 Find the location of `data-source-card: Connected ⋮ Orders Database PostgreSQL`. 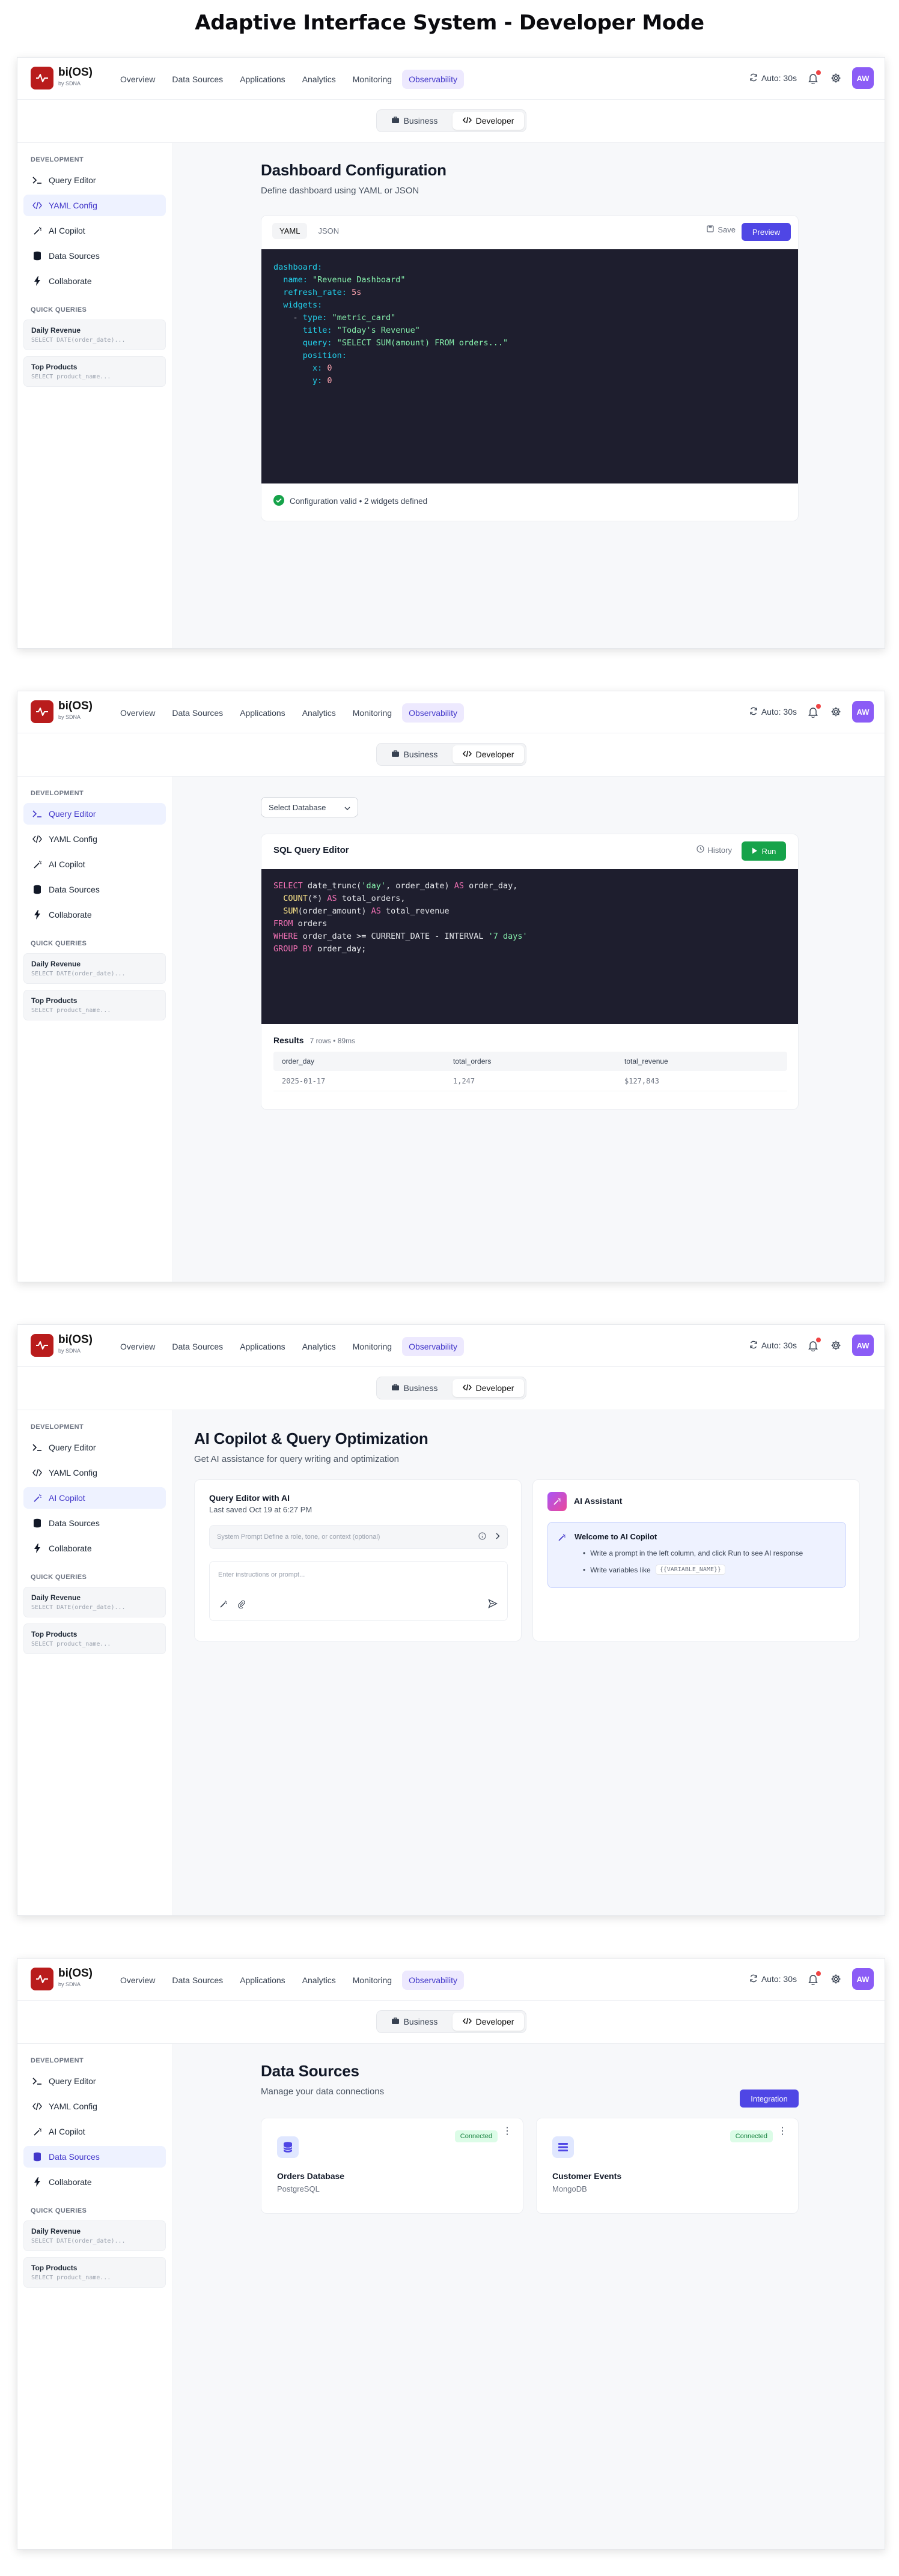

data-source-card: Connected ⋮ Orders Database PostgreSQL is located at coordinates (392, 2166).